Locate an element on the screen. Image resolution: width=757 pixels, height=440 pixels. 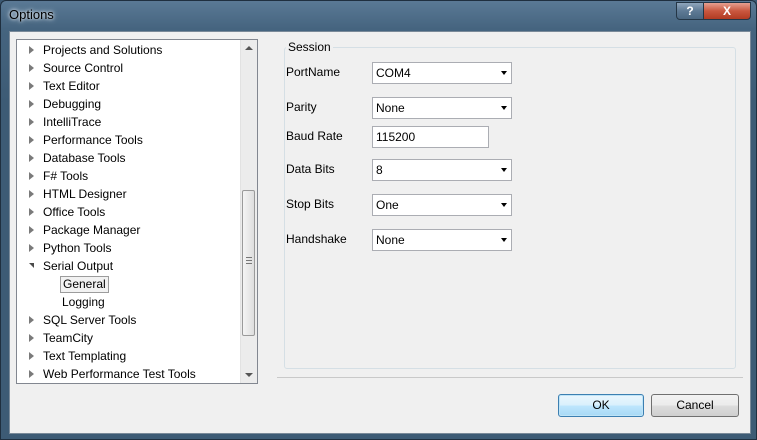
field-label: PortName is located at coordinates (313, 72).